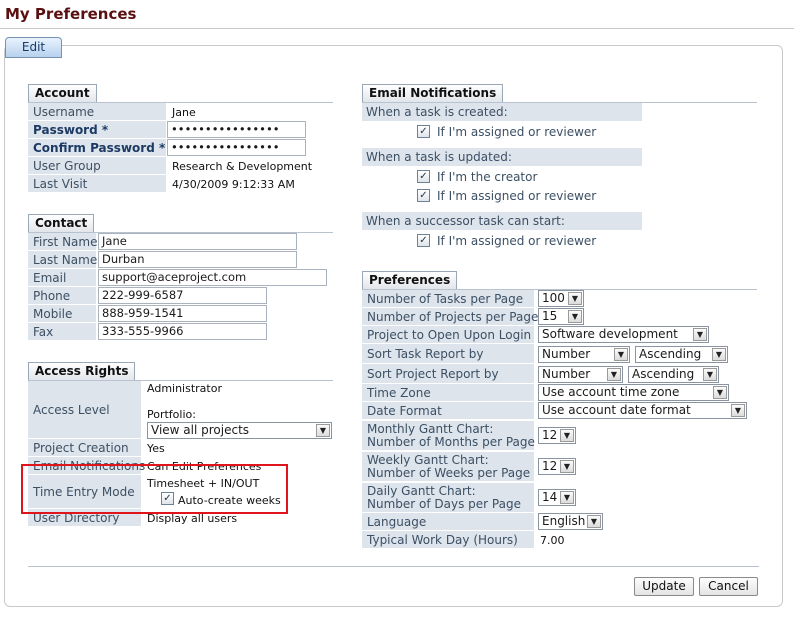  I want to click on sort-task-order-select: Ascending ▼, so click(681, 354).